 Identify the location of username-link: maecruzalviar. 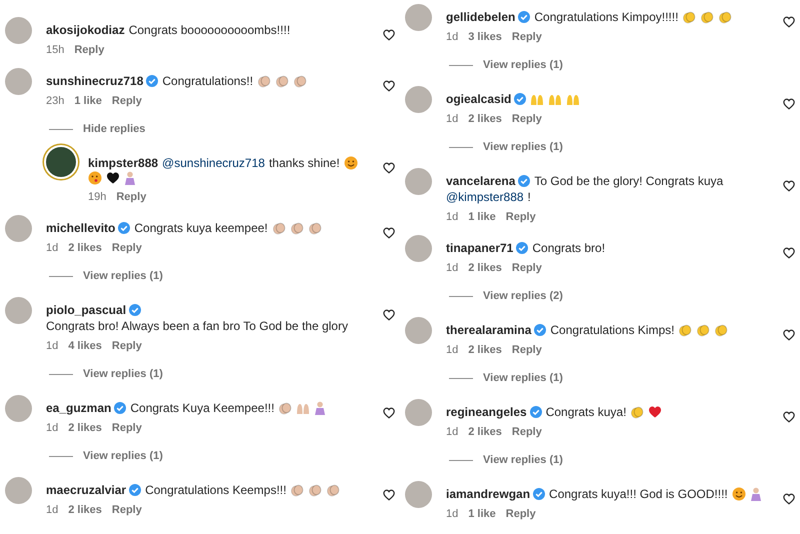
(86, 490).